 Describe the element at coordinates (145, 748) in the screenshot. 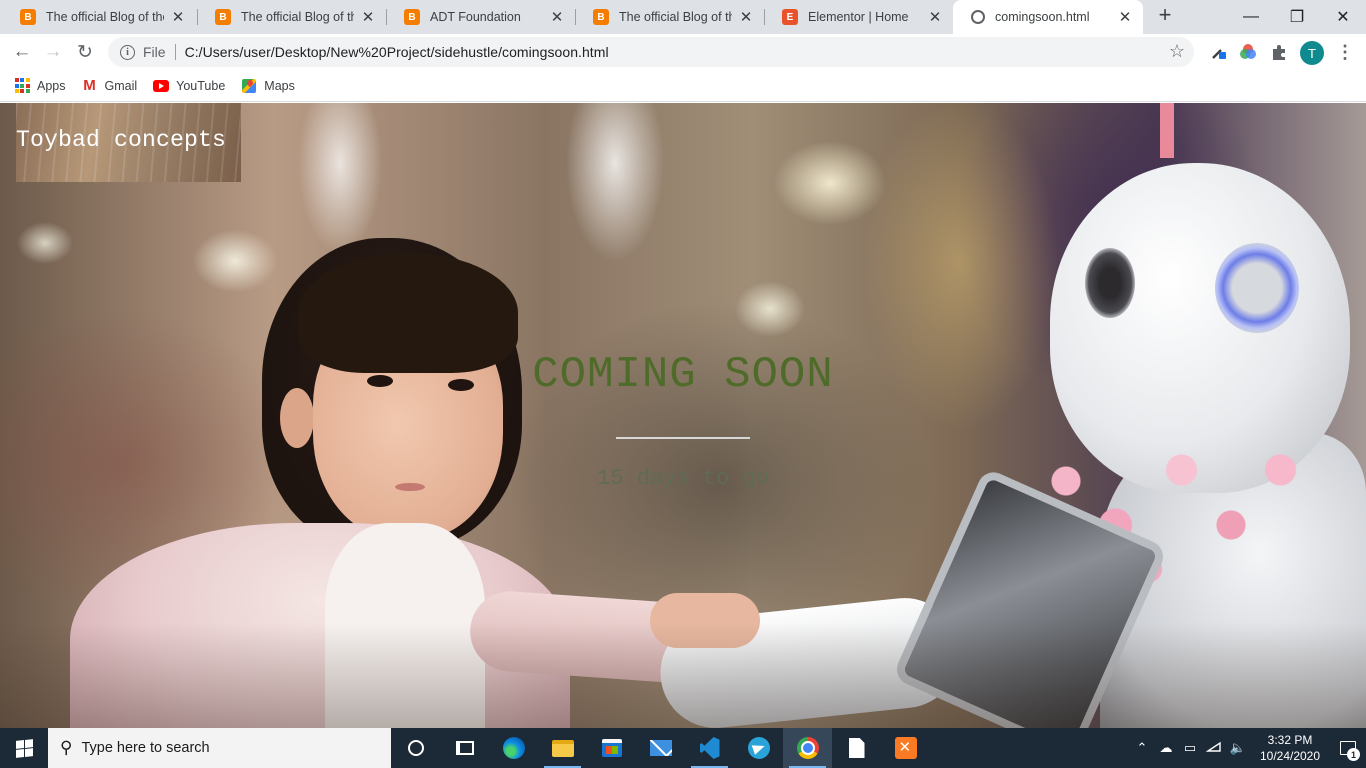

I see `search-placeholder: Type here to search` at that location.